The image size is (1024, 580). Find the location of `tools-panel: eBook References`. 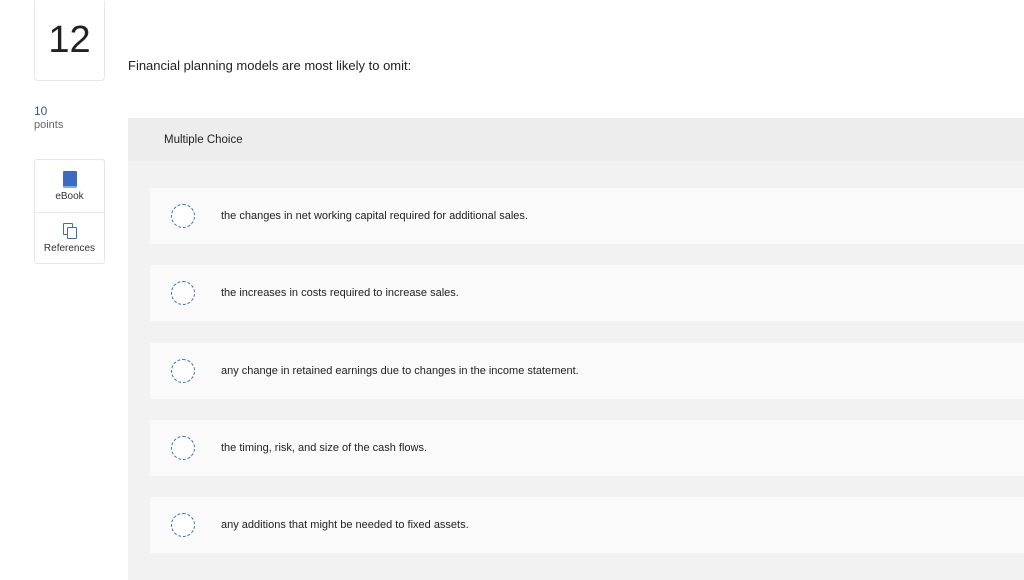

tools-panel: eBook References is located at coordinates (69, 211).